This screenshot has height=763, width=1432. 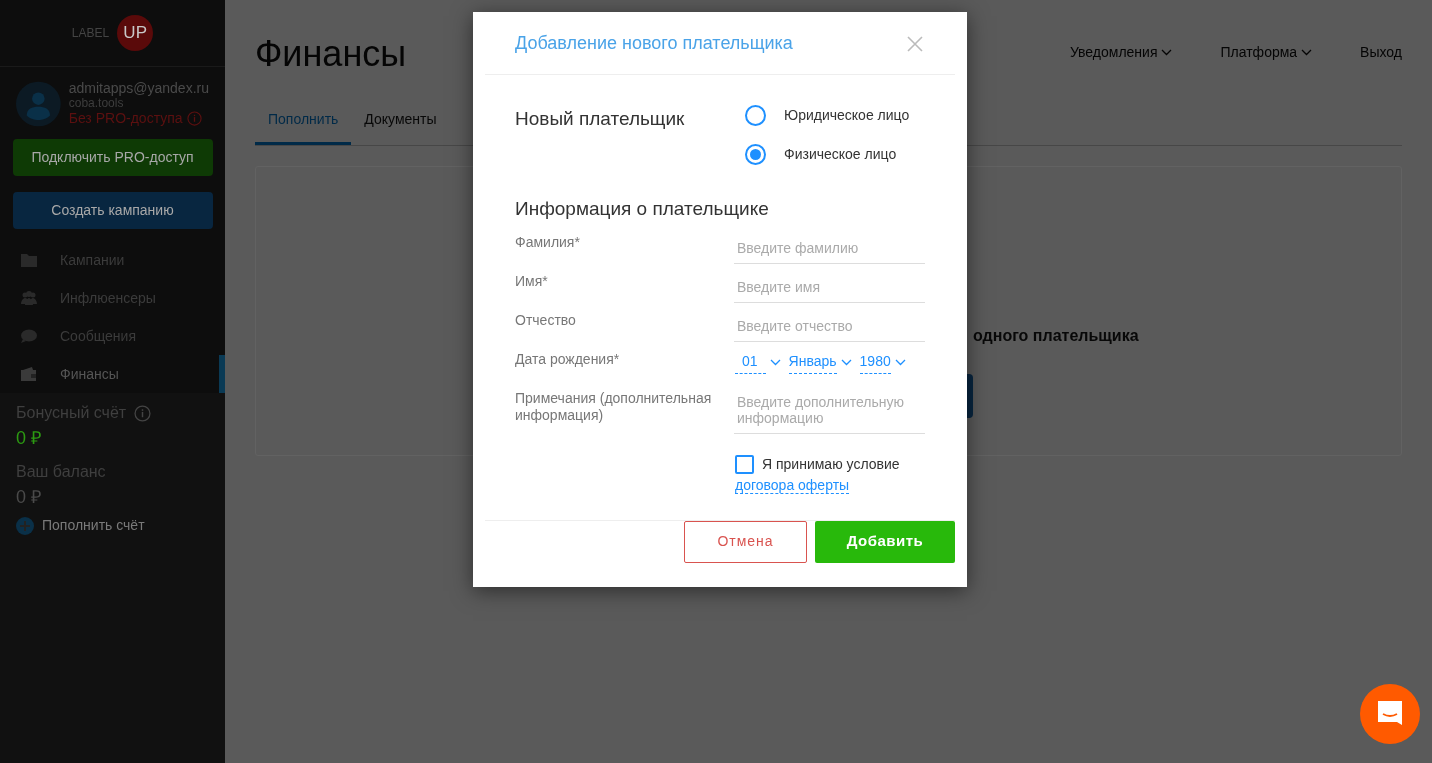 What do you see at coordinates (614, 407) in the screenshot?
I see `field-label: Примечания (дополнительная информация)` at bounding box center [614, 407].